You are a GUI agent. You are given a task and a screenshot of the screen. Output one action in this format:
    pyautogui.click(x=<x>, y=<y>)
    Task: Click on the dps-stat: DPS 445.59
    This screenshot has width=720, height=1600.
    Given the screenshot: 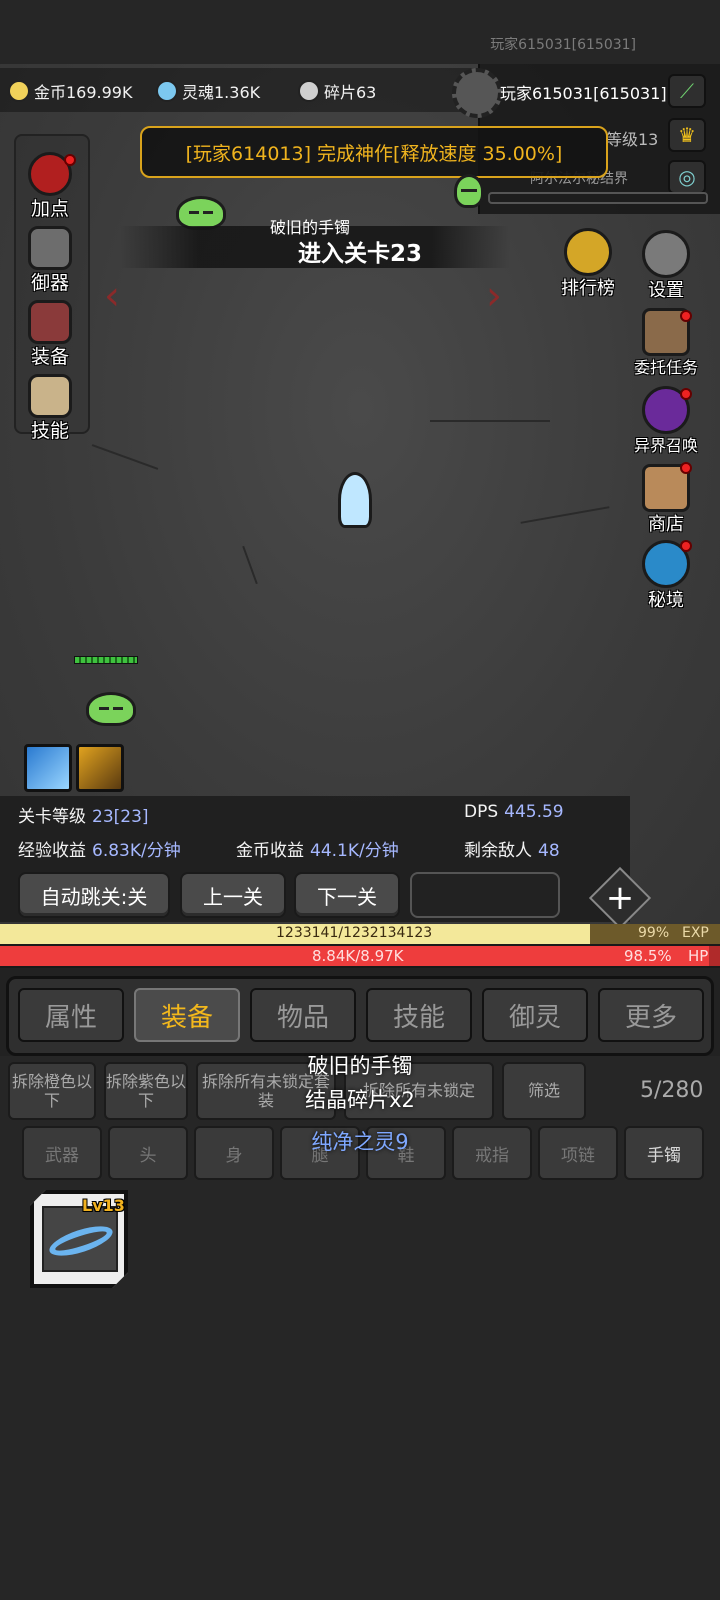 What is the action you would take?
    pyautogui.click(x=514, y=812)
    